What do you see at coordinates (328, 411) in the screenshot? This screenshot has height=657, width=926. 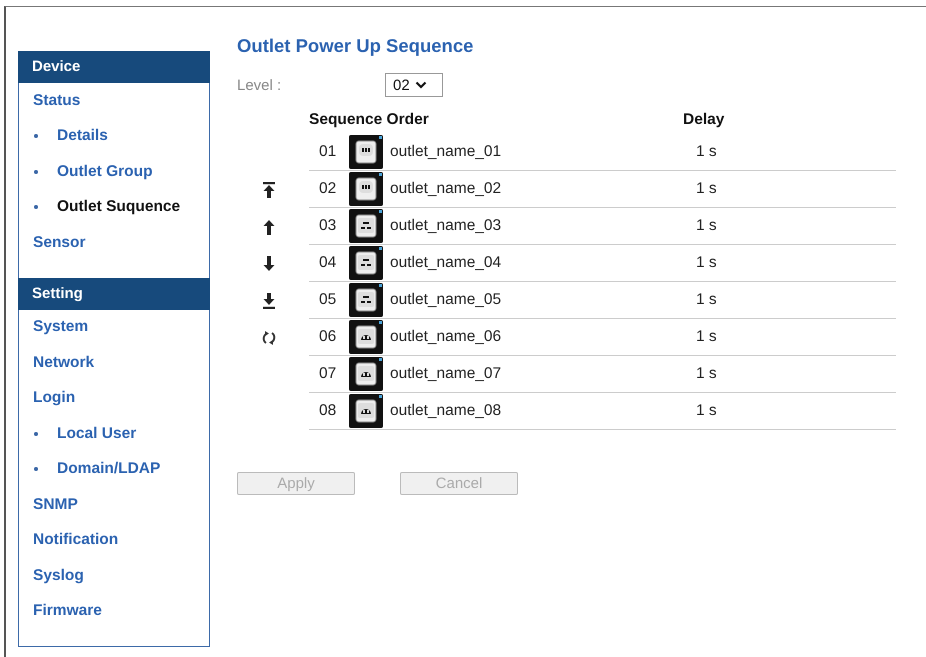 I see `order-number: 08` at bounding box center [328, 411].